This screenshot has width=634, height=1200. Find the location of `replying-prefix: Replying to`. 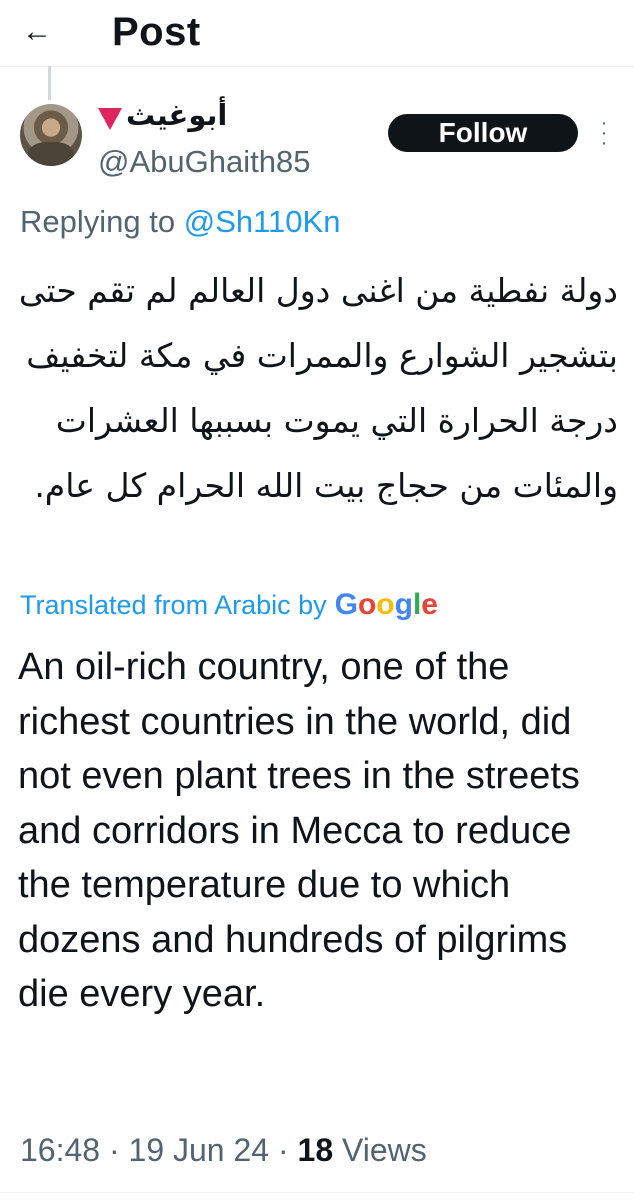

replying-prefix: Replying to is located at coordinates (98, 221).